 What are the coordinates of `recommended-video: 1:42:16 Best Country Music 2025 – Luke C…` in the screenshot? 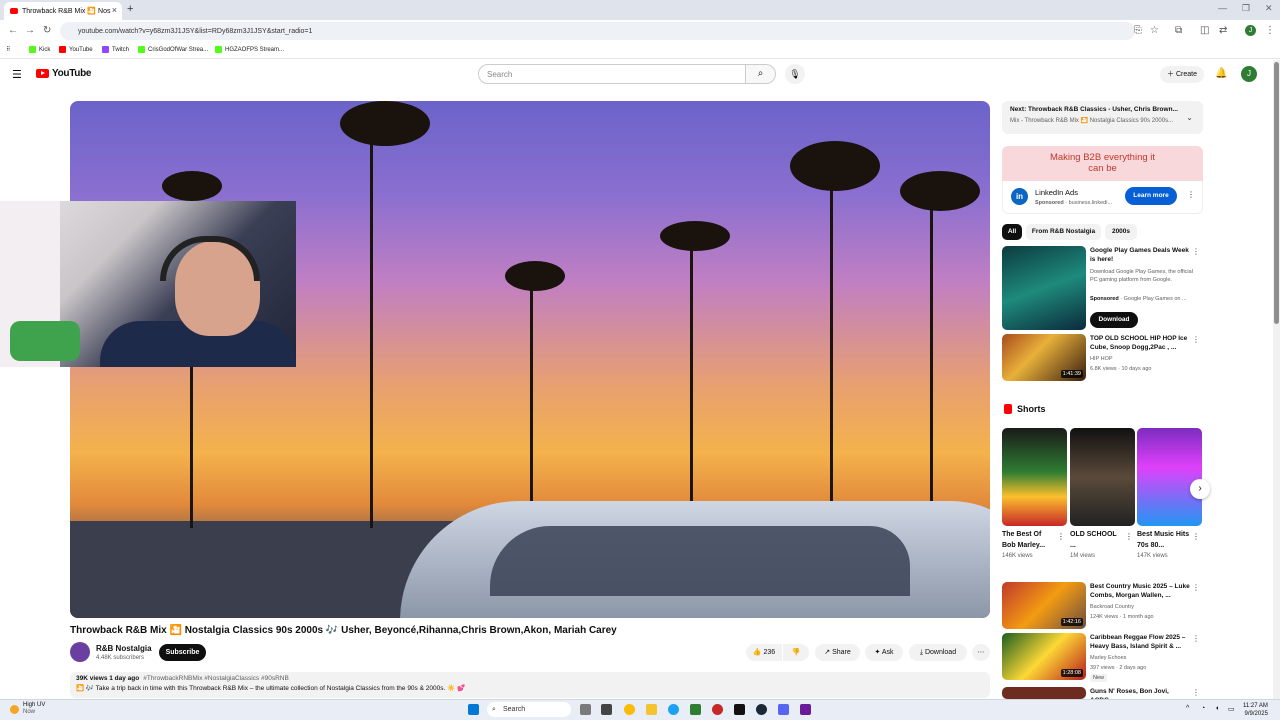 It's located at (1102, 606).